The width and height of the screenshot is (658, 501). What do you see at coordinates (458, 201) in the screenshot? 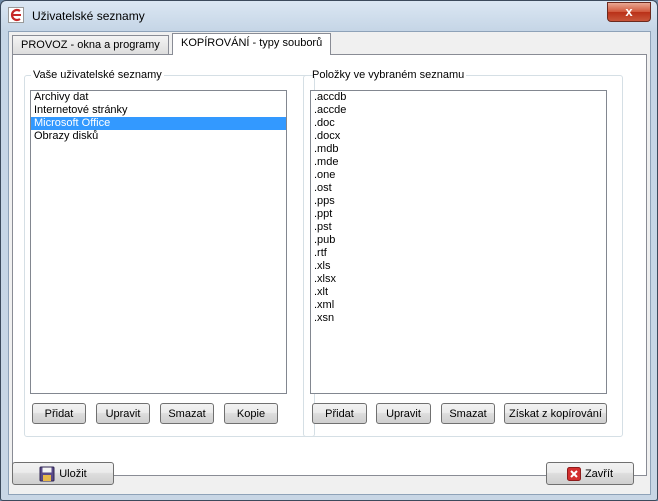
I see `list-item: .pps` at bounding box center [458, 201].